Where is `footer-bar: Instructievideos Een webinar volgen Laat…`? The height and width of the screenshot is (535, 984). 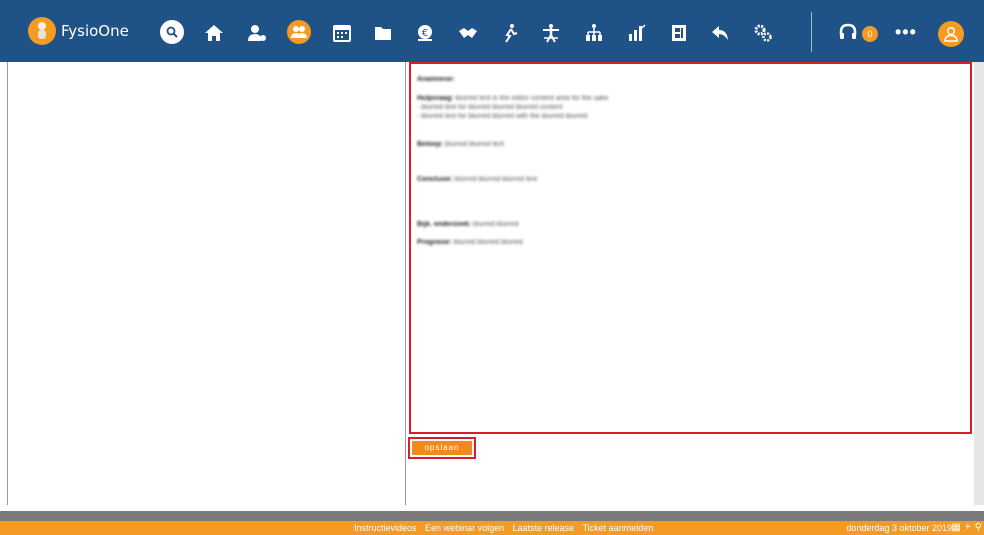
footer-bar: Instructievideos Een webinar volgen Laat… is located at coordinates (492, 528).